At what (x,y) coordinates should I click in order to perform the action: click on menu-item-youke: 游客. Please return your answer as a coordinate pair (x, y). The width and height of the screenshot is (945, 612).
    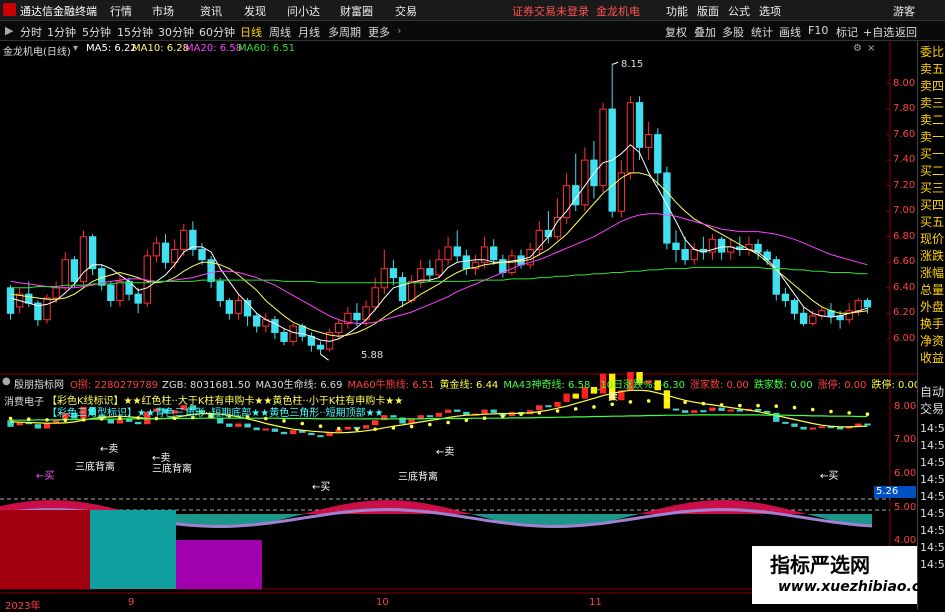
    Looking at the image, I should click on (904, 11).